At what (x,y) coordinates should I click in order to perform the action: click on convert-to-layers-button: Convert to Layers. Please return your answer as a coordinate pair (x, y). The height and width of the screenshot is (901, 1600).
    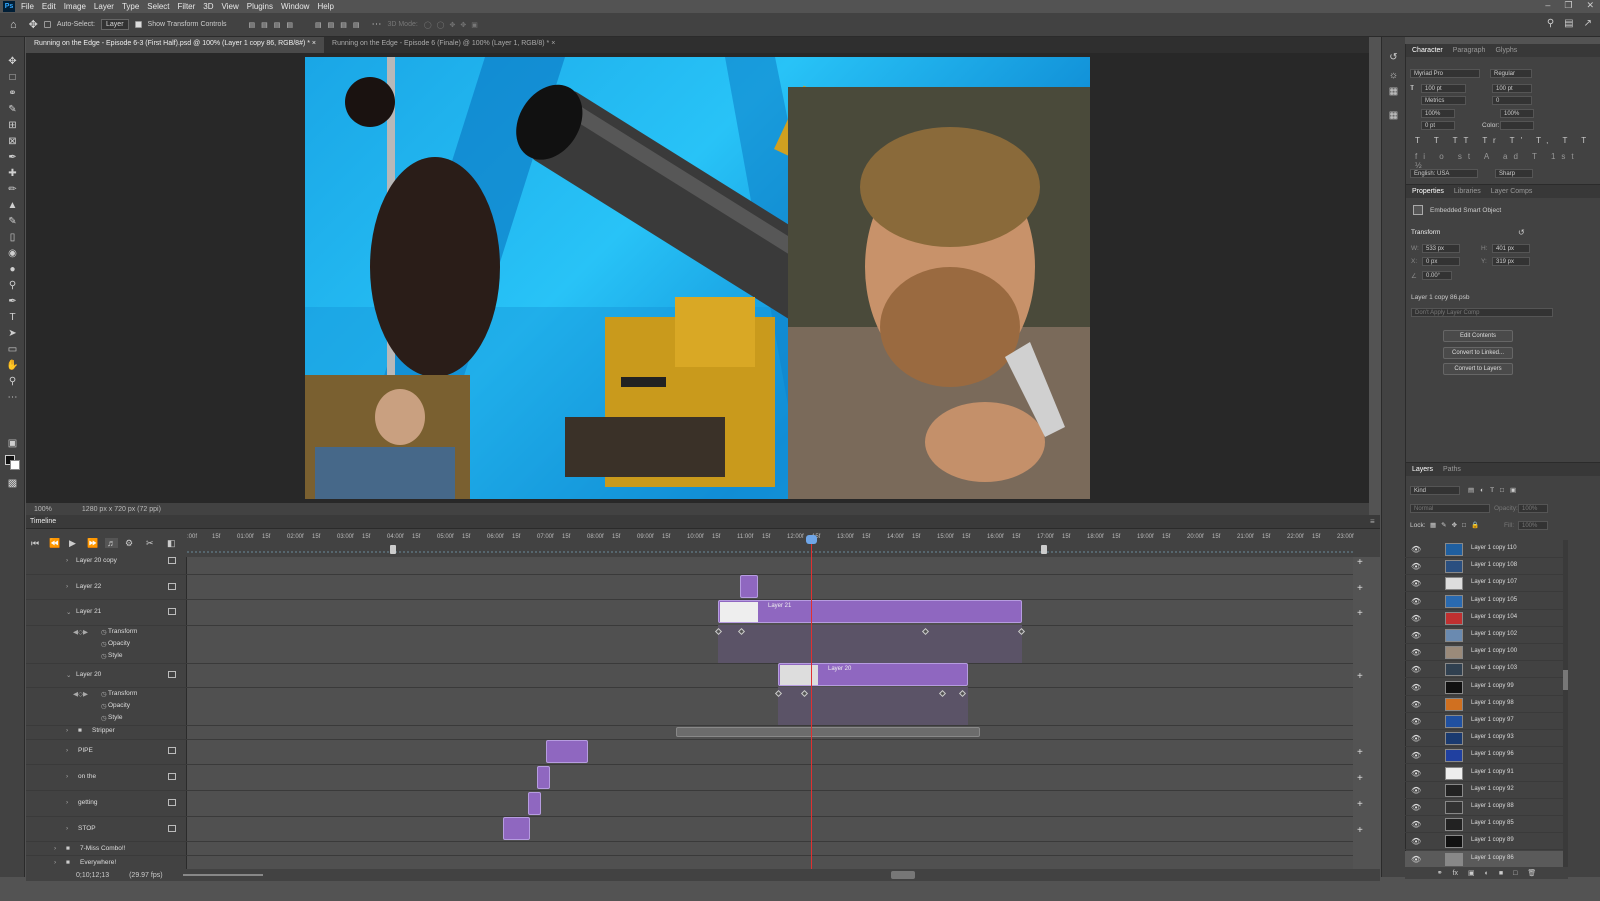
    Looking at the image, I should click on (1478, 369).